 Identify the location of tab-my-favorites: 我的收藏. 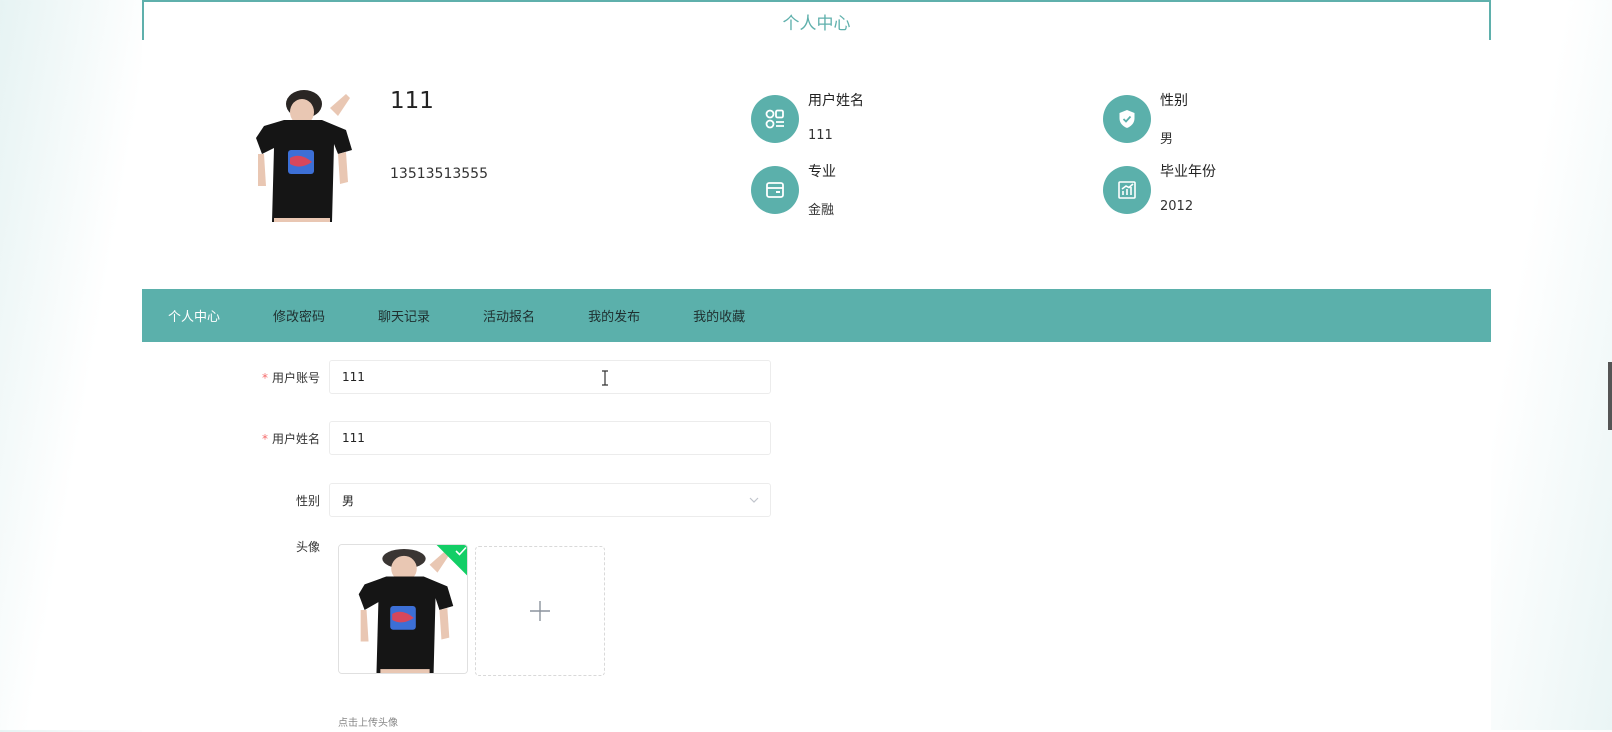
(719, 315).